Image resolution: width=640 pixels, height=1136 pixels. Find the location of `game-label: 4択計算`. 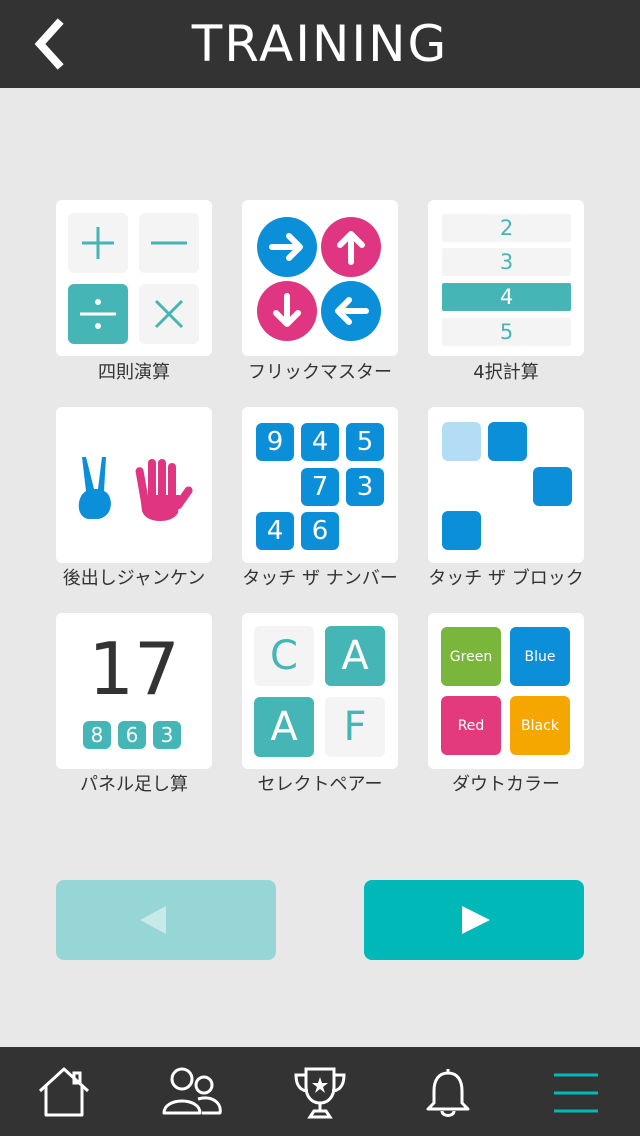

game-label: 4択計算 is located at coordinates (506, 372).